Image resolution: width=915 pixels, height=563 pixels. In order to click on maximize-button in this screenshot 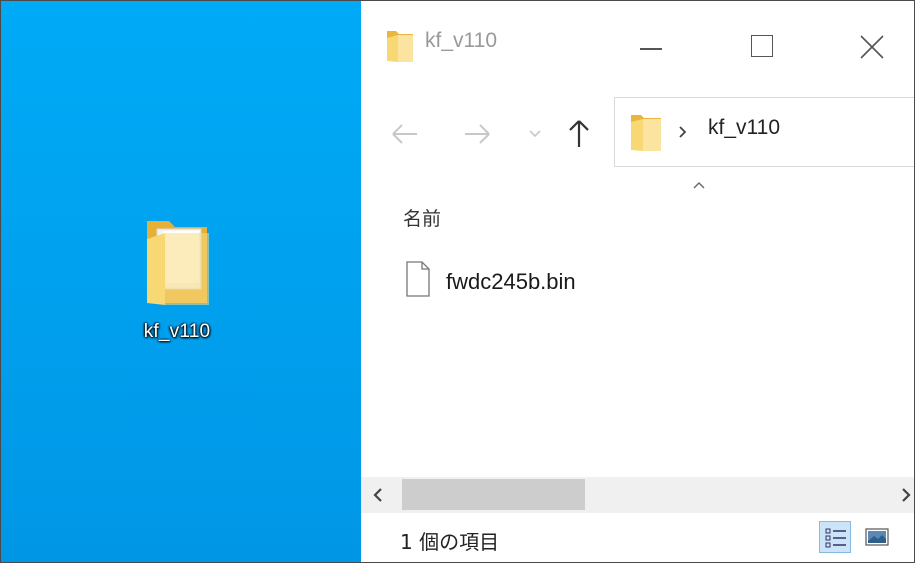, I will do `click(762, 47)`.